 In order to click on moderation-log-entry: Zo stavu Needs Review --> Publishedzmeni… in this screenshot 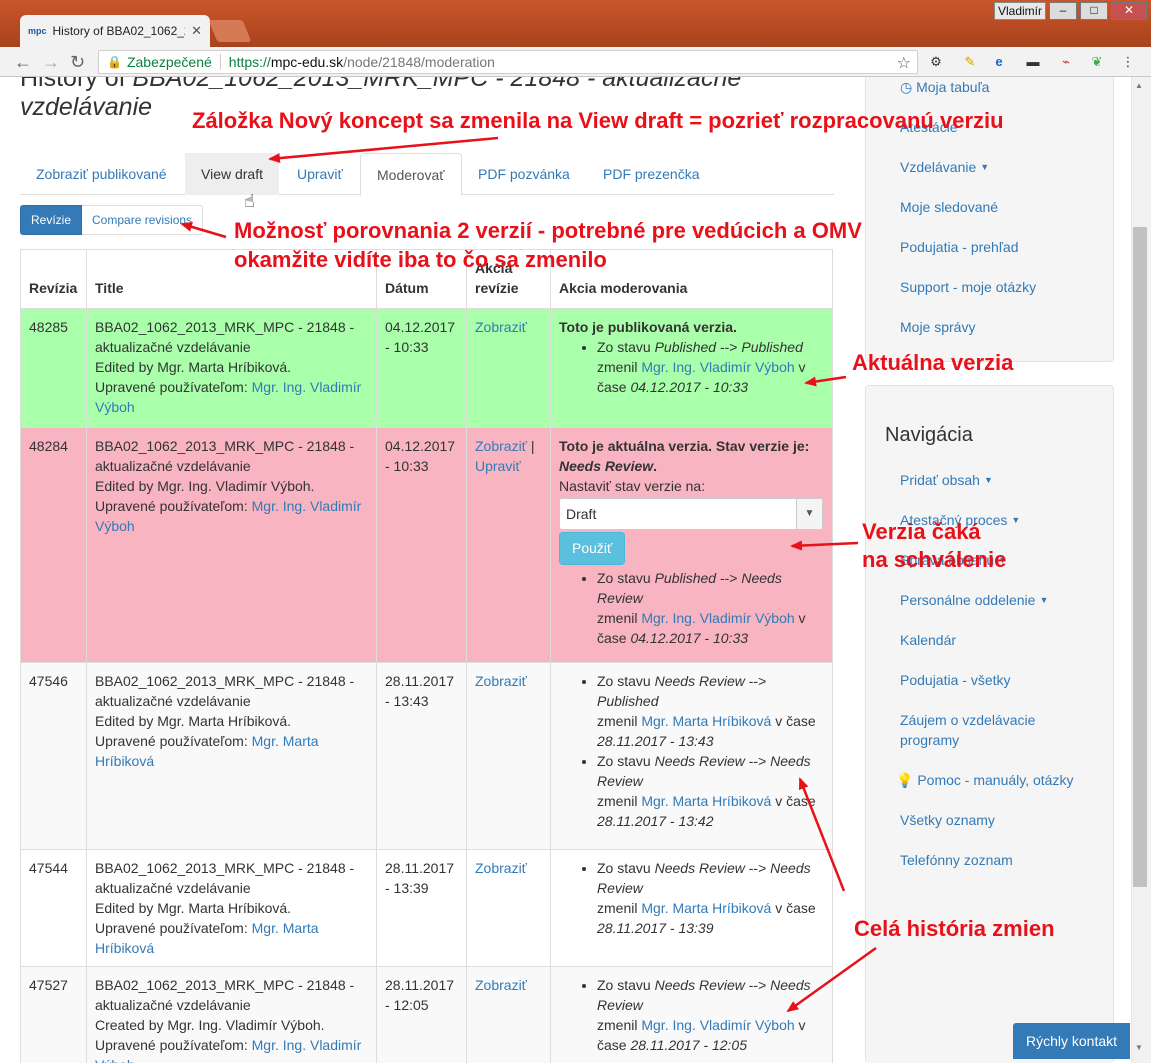, I will do `click(710, 711)`.